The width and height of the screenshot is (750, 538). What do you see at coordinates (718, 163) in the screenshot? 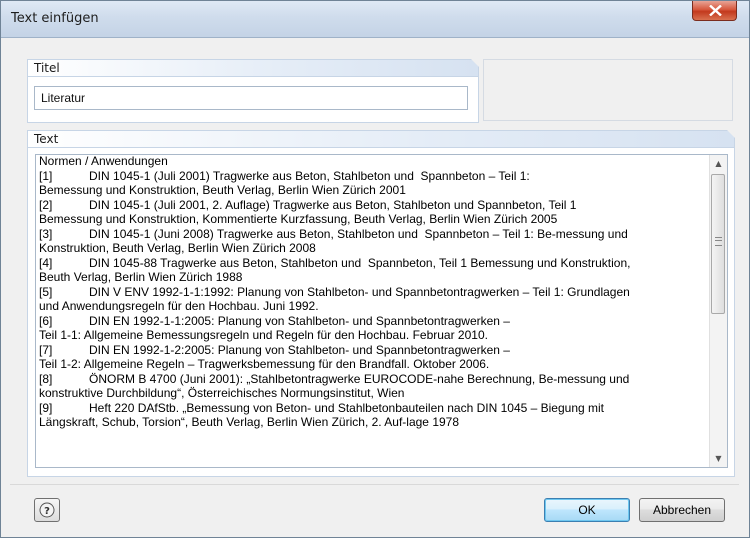
I see `scroll-up-icon: ▲` at bounding box center [718, 163].